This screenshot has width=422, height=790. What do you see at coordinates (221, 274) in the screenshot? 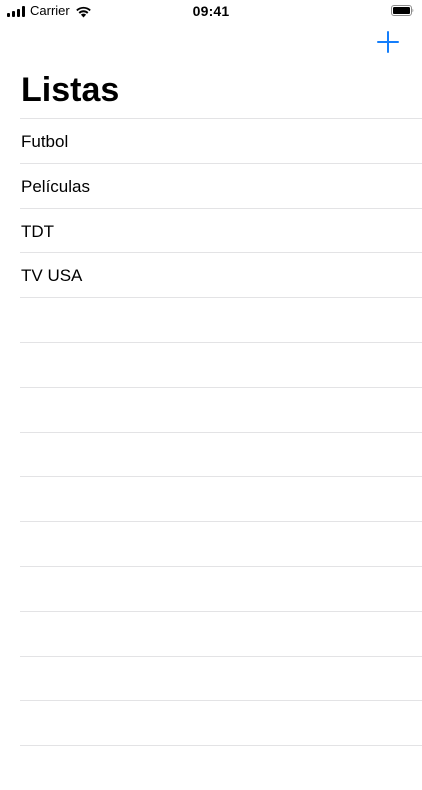
I see `list-item: TV USA` at bounding box center [221, 274].